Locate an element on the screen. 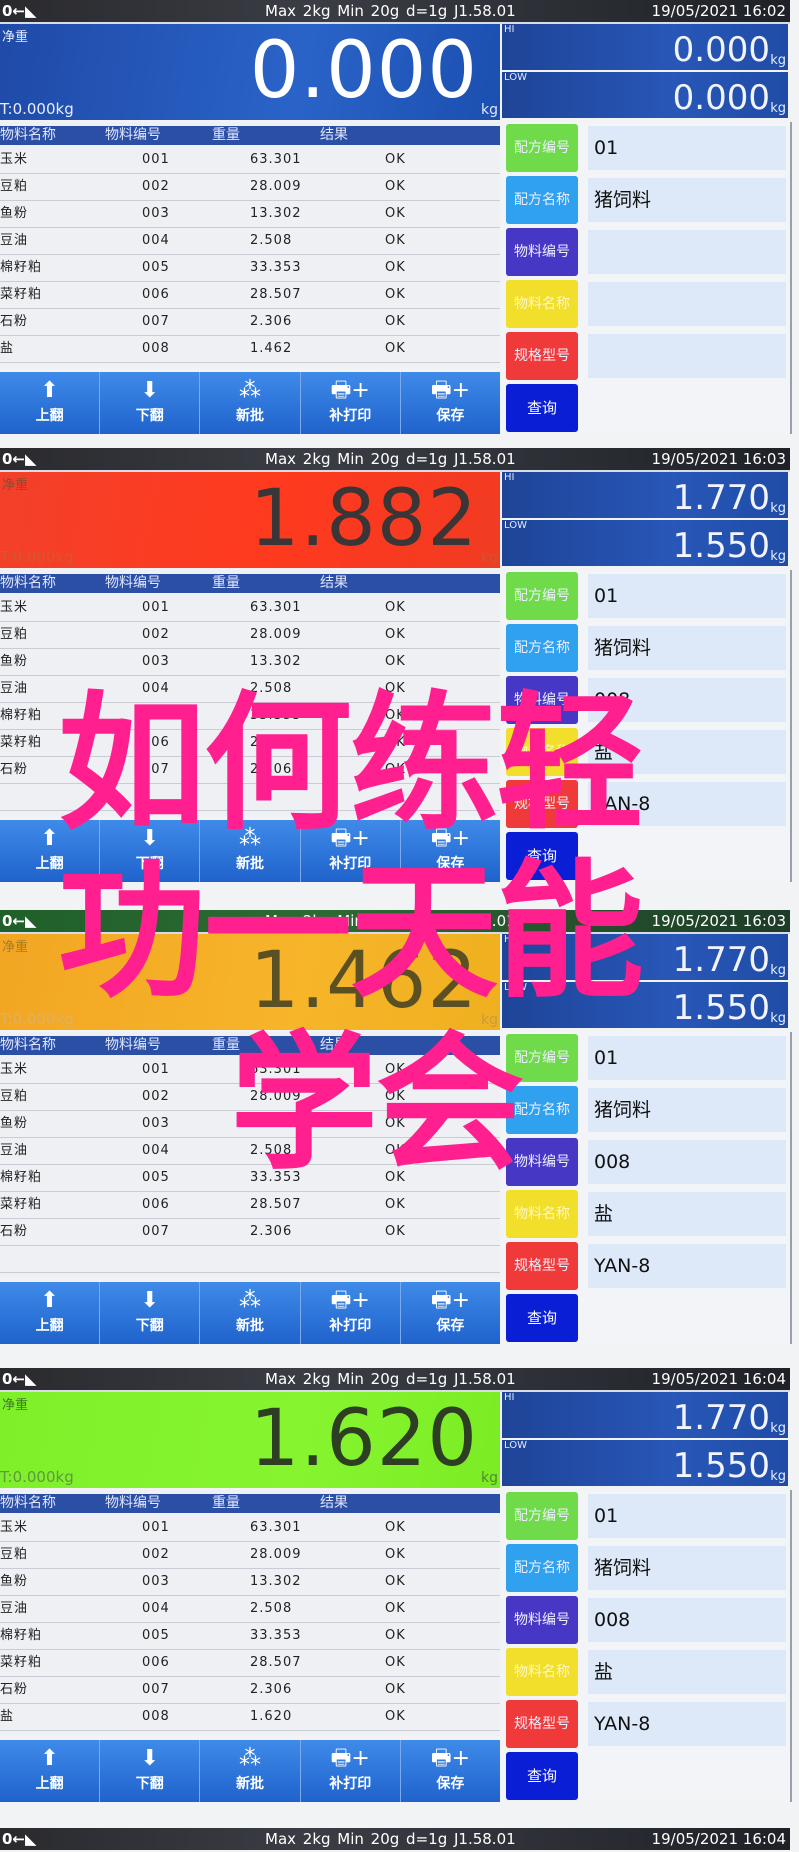 The image size is (799, 1852). table-cell: 003 is located at coordinates (156, 213).